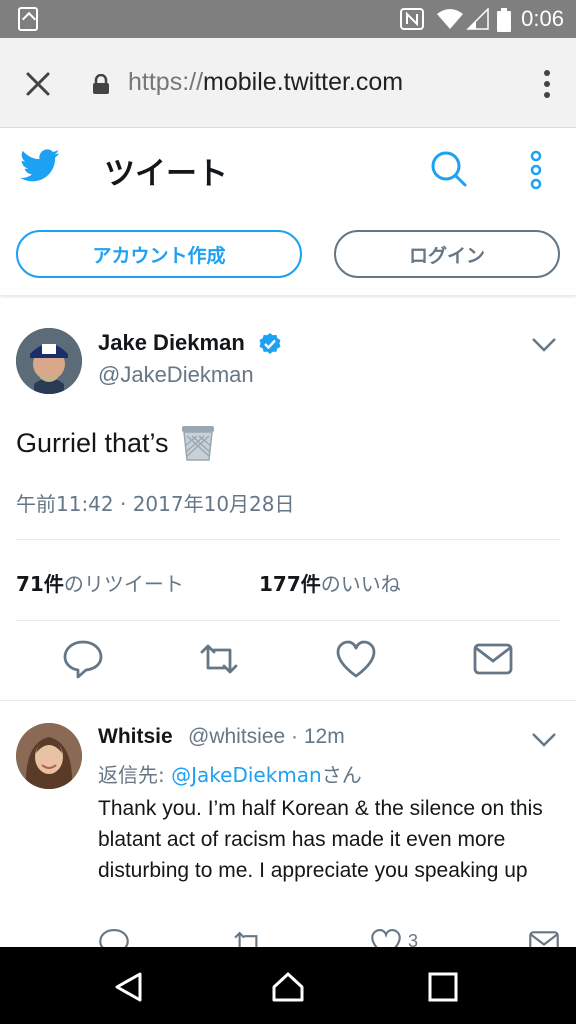 The height and width of the screenshot is (1024, 576). Describe the element at coordinates (288, 19) in the screenshot. I see `status-bar: 0:06` at that location.